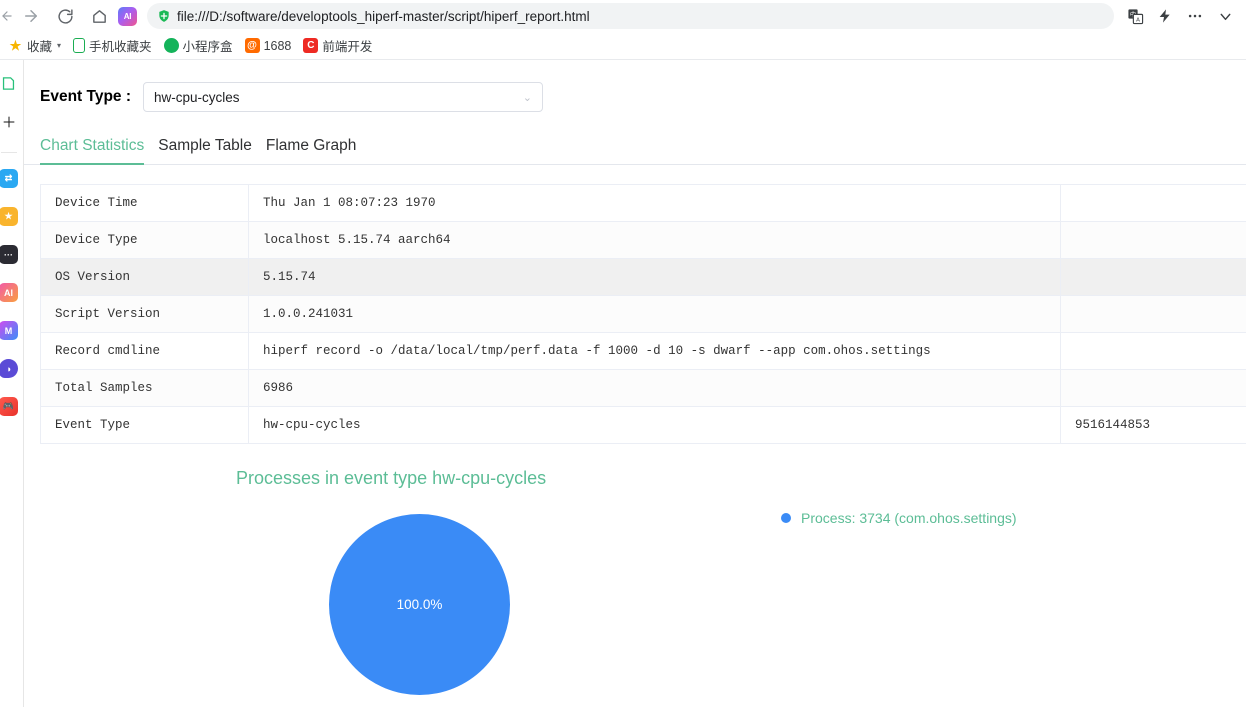 Image resolution: width=1246 pixels, height=709 pixels. I want to click on star-icon: ★, so click(15, 45).